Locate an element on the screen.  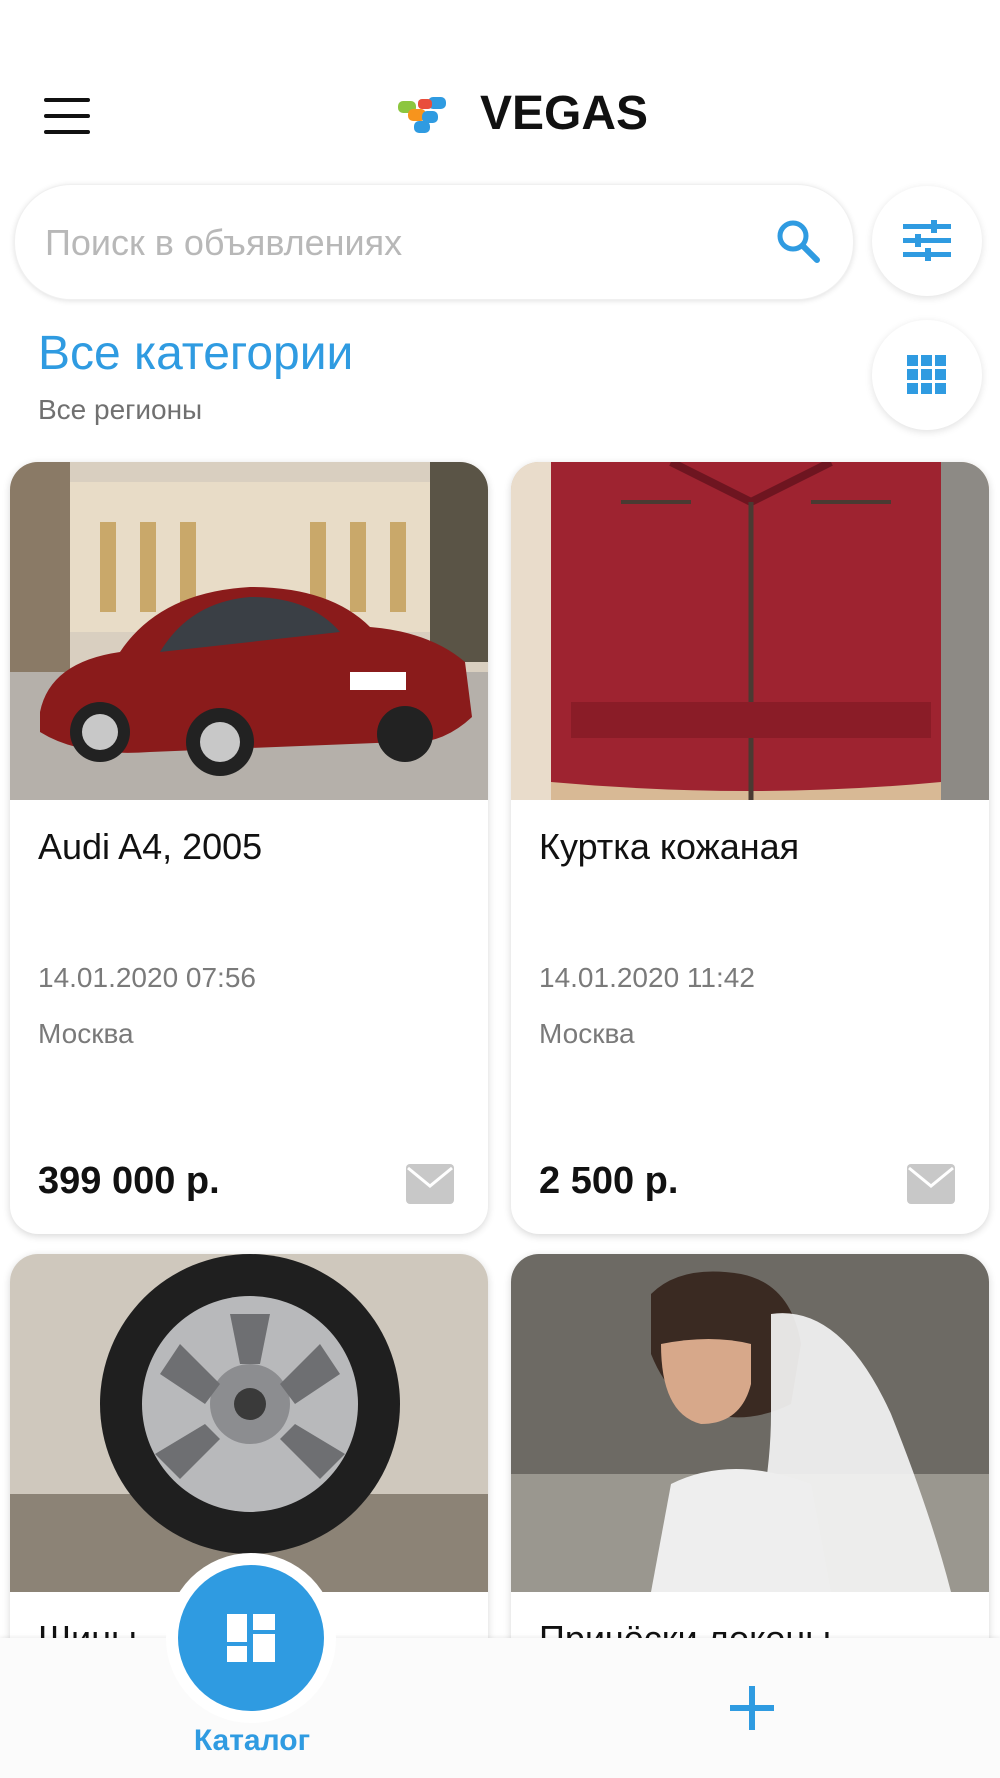
listing-date: 14.01.2020 07:56 is located at coordinates (147, 977).